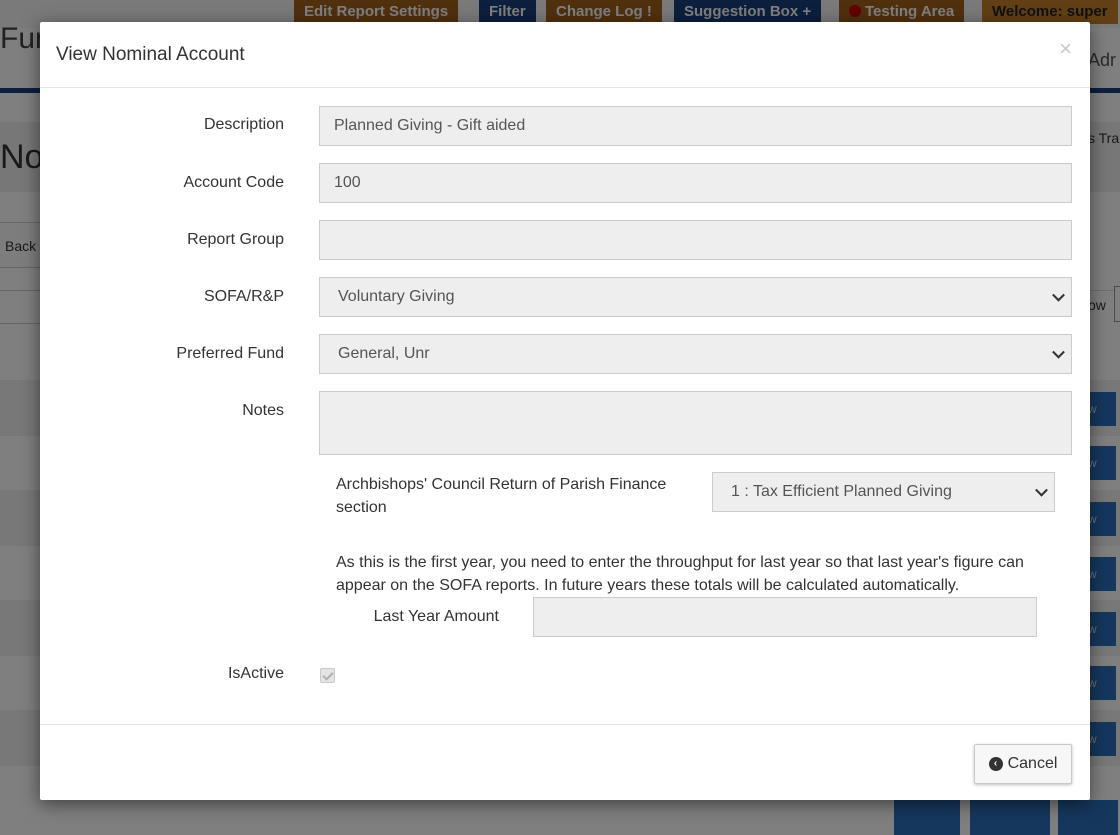 Image resolution: width=1120 pixels, height=835 pixels. What do you see at coordinates (695, 126) in the screenshot?
I see `description-field: Planned Giving - Gift aided` at bounding box center [695, 126].